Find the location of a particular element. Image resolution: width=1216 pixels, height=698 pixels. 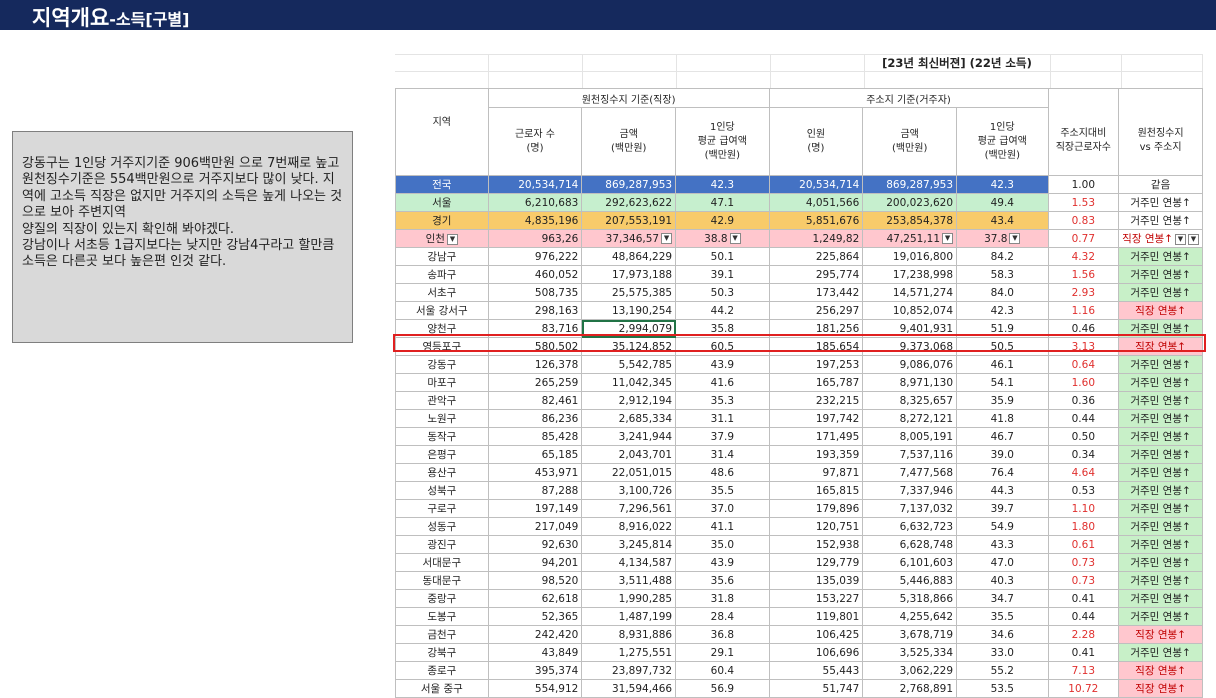

cell-per-capita2: 35.9 is located at coordinates (1002, 400).